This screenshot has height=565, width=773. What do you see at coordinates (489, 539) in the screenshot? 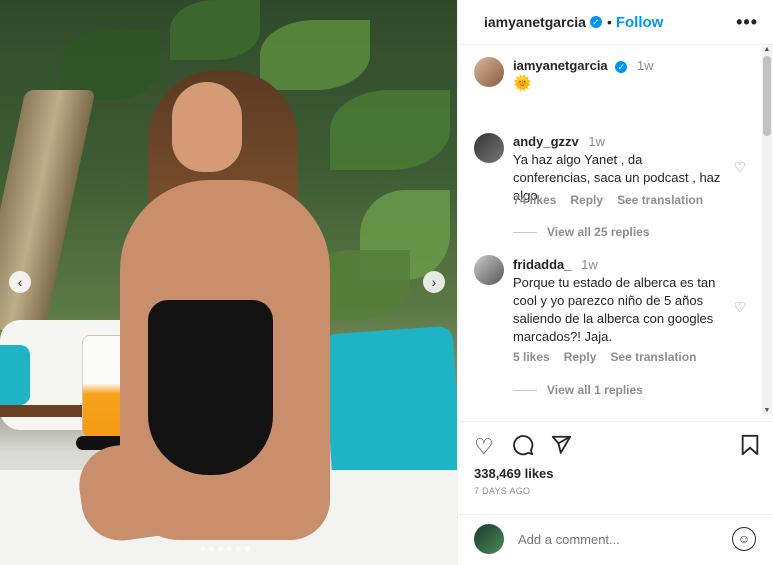
I see `current-user-avatar` at bounding box center [489, 539].